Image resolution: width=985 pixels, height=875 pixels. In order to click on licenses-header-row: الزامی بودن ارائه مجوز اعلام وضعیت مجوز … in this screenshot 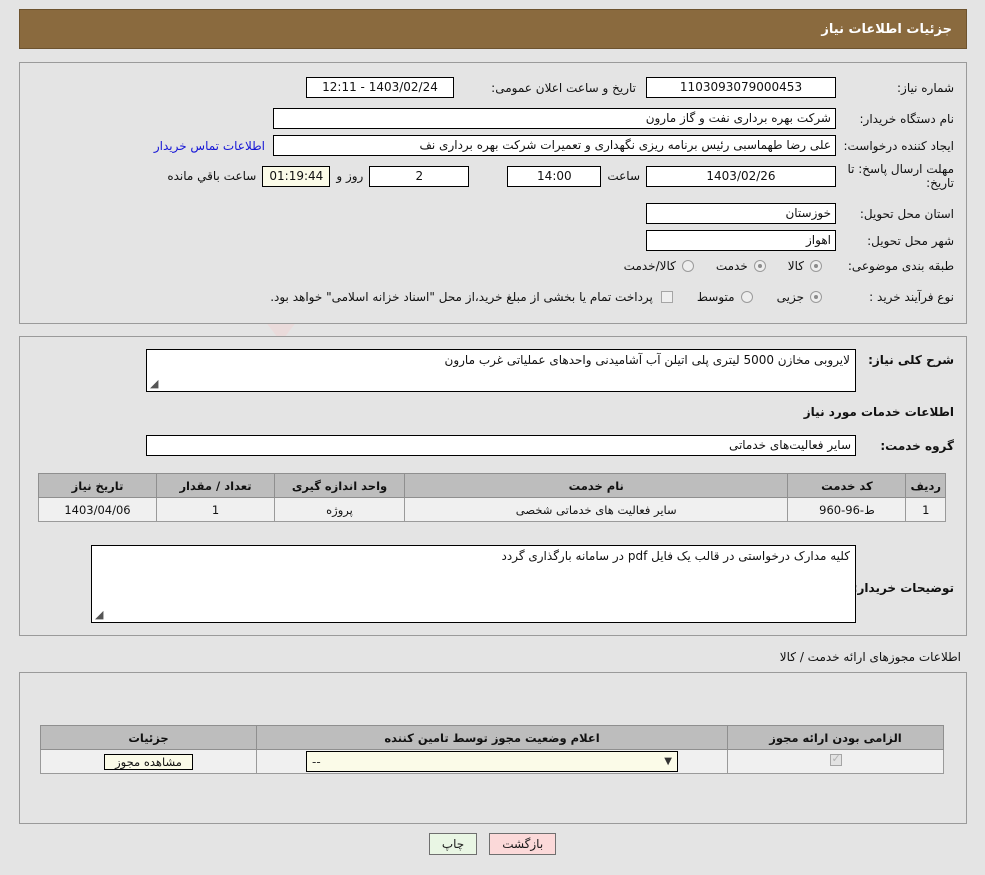, I will do `click(492, 737)`.